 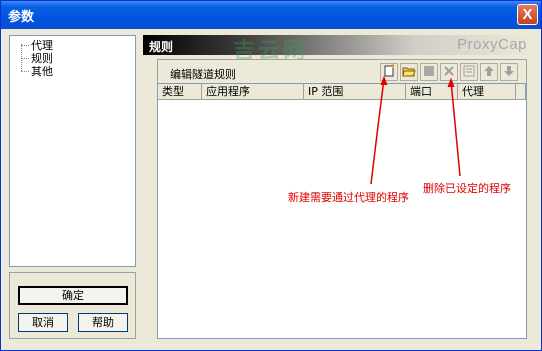 I want to click on arrow-to-delete-icon, so click(x=455, y=128).